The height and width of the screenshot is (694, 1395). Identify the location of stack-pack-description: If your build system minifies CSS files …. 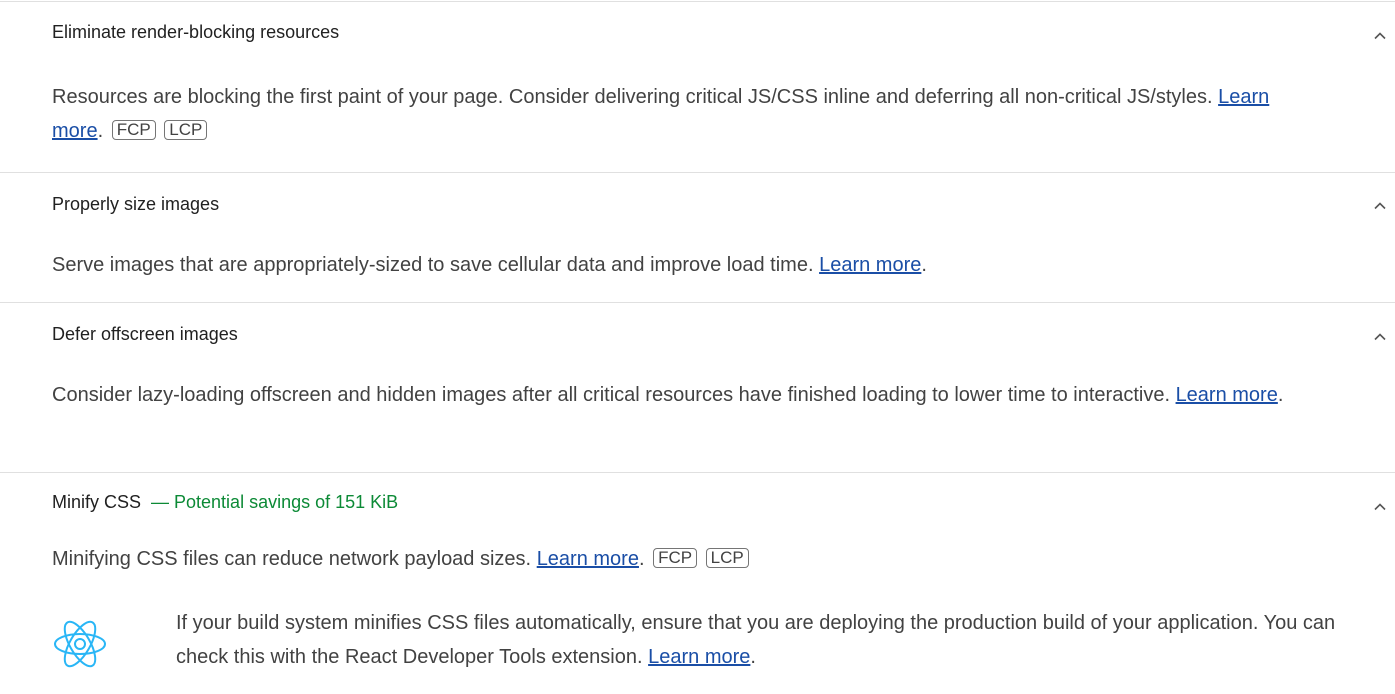
(756, 640).